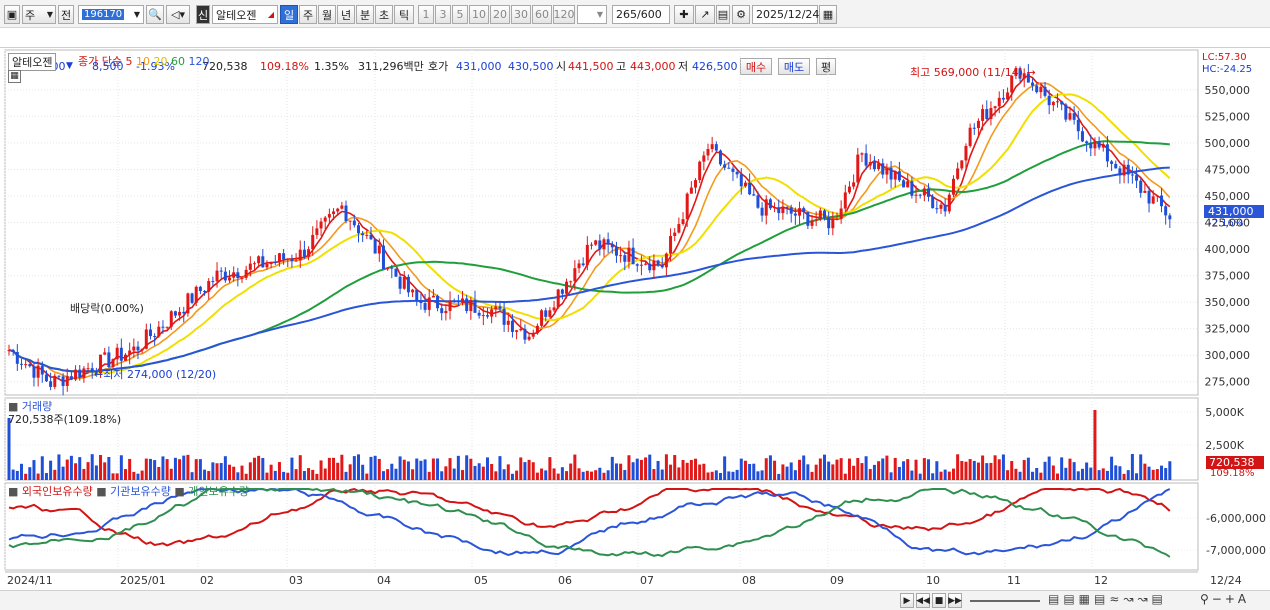  What do you see at coordinates (443, 14) in the screenshot?
I see `num-3: 3` at bounding box center [443, 14].